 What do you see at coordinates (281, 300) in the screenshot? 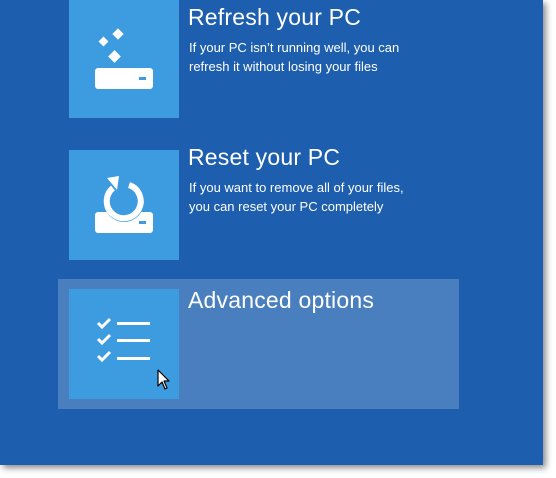
I see `advanced-options-title: Advanced options` at bounding box center [281, 300].